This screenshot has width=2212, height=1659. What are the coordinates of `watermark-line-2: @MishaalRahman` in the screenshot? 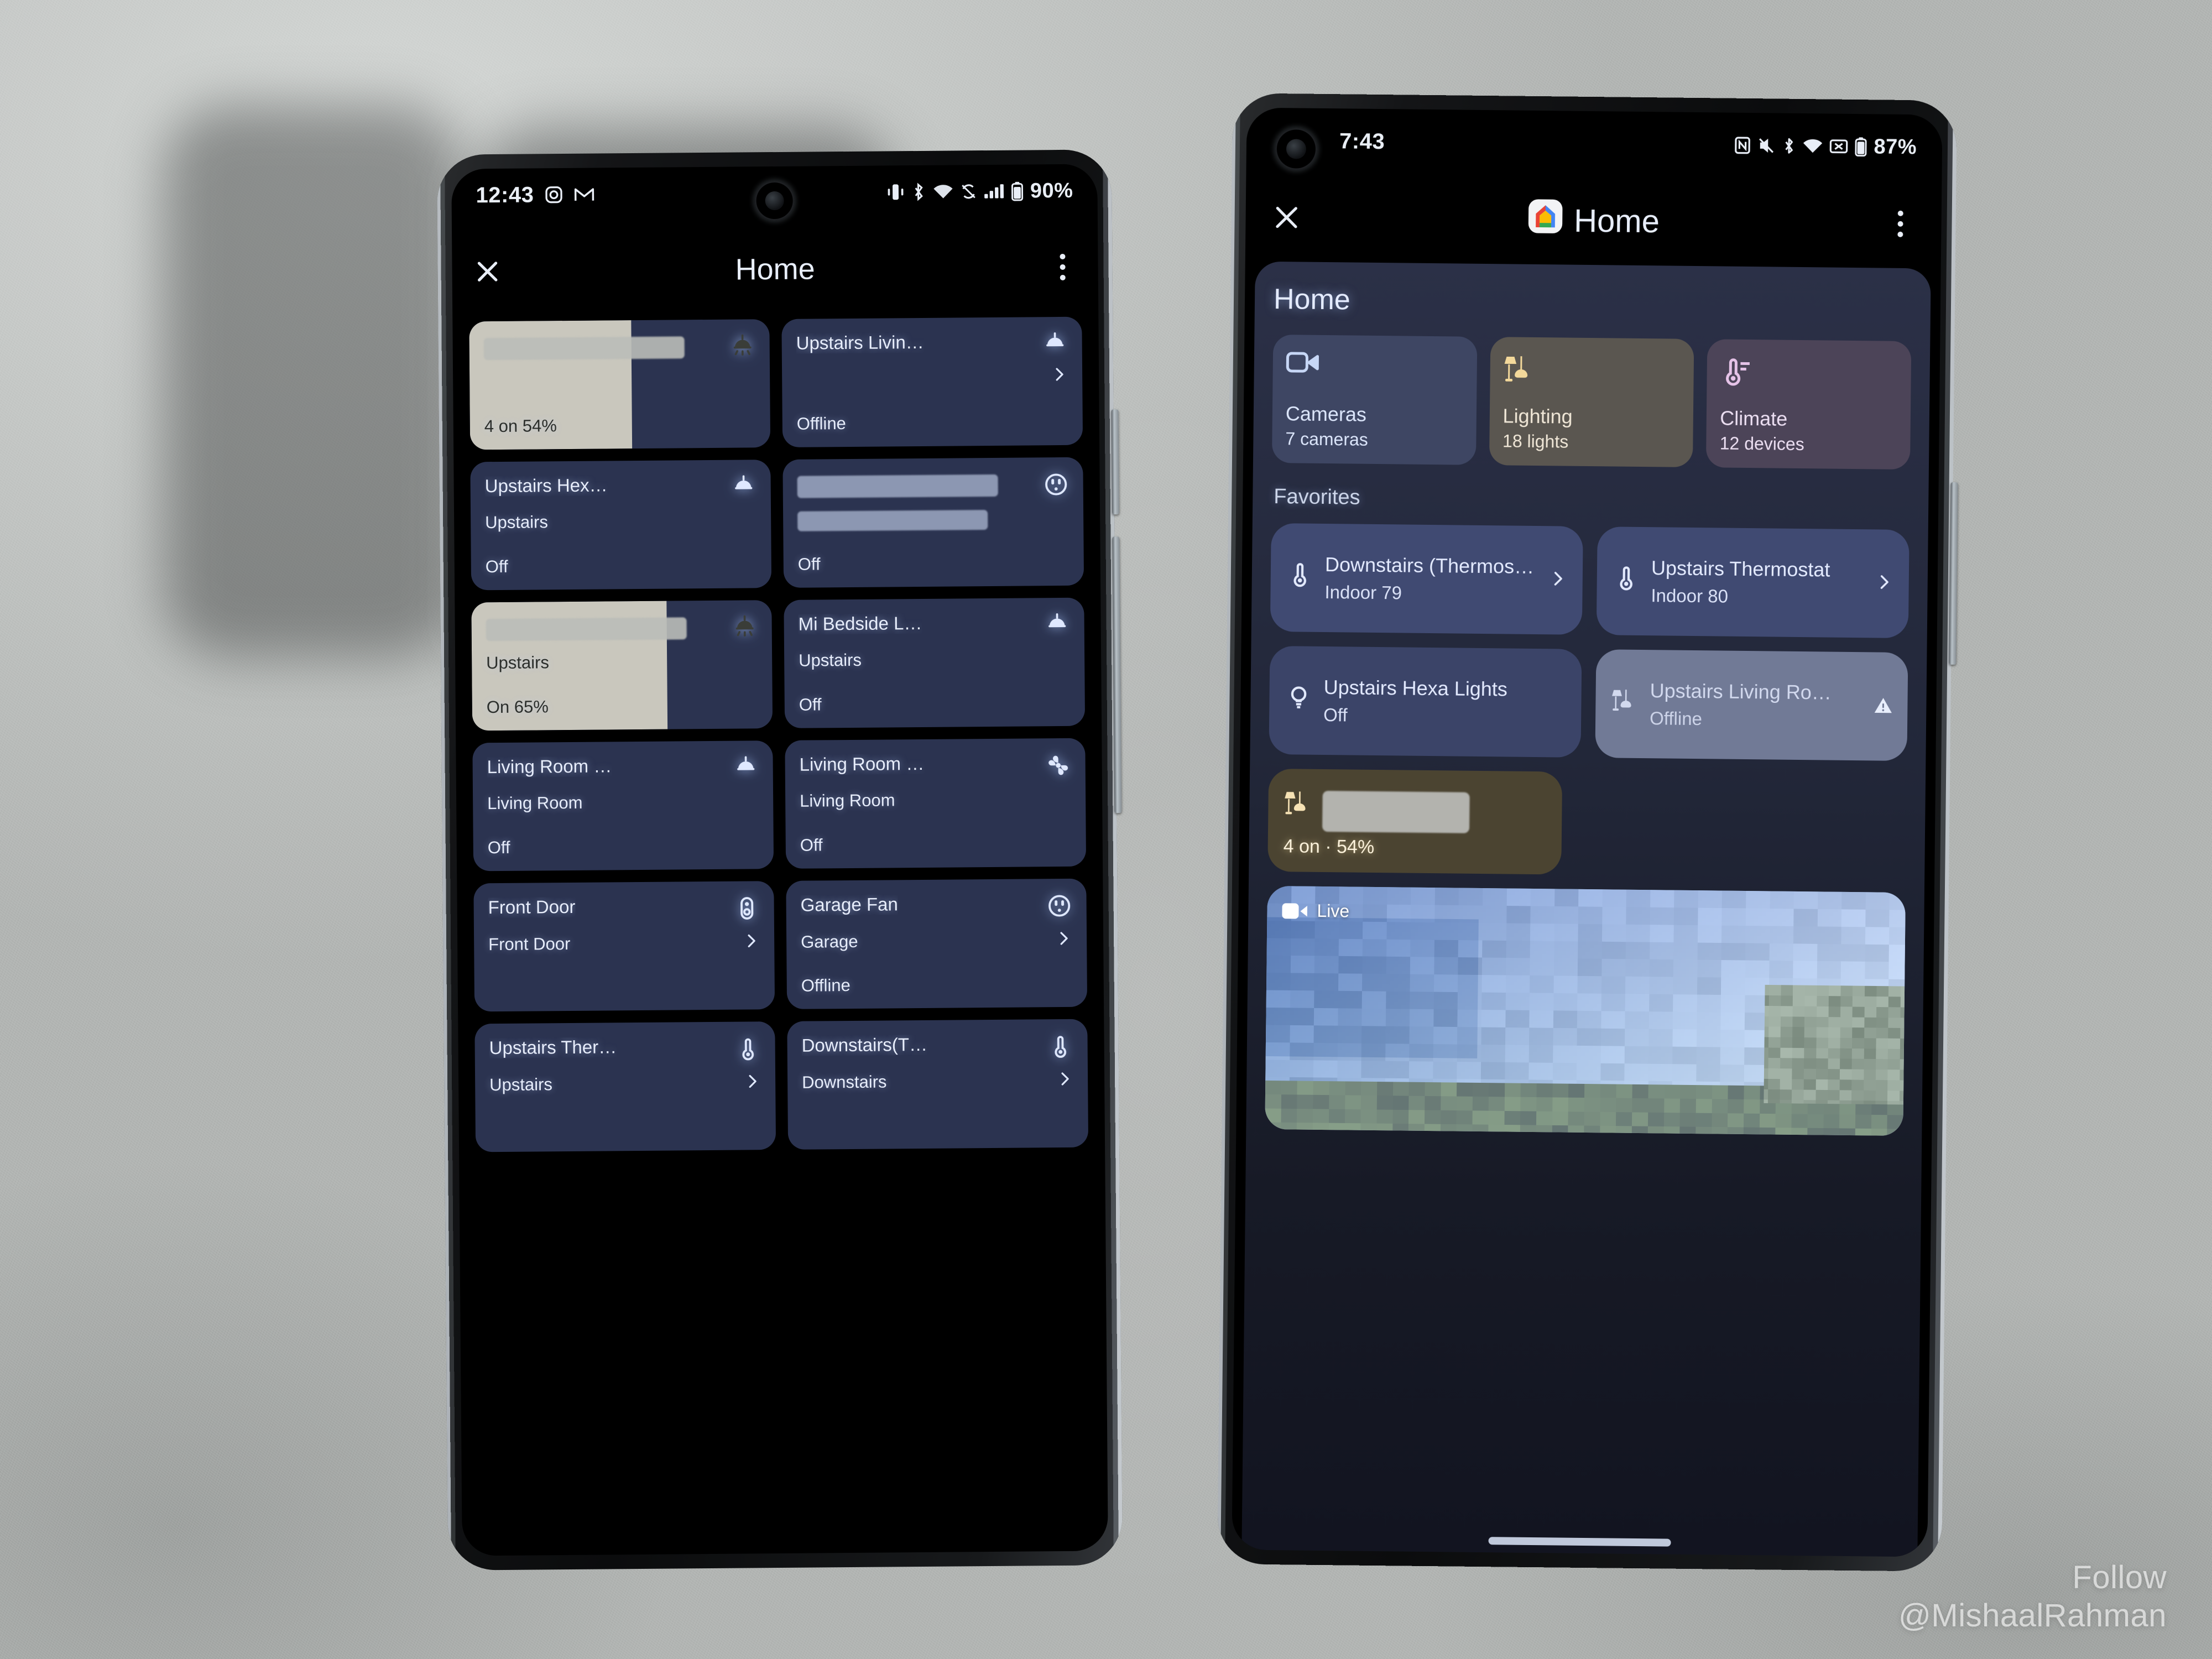 It's located at (2033, 1616).